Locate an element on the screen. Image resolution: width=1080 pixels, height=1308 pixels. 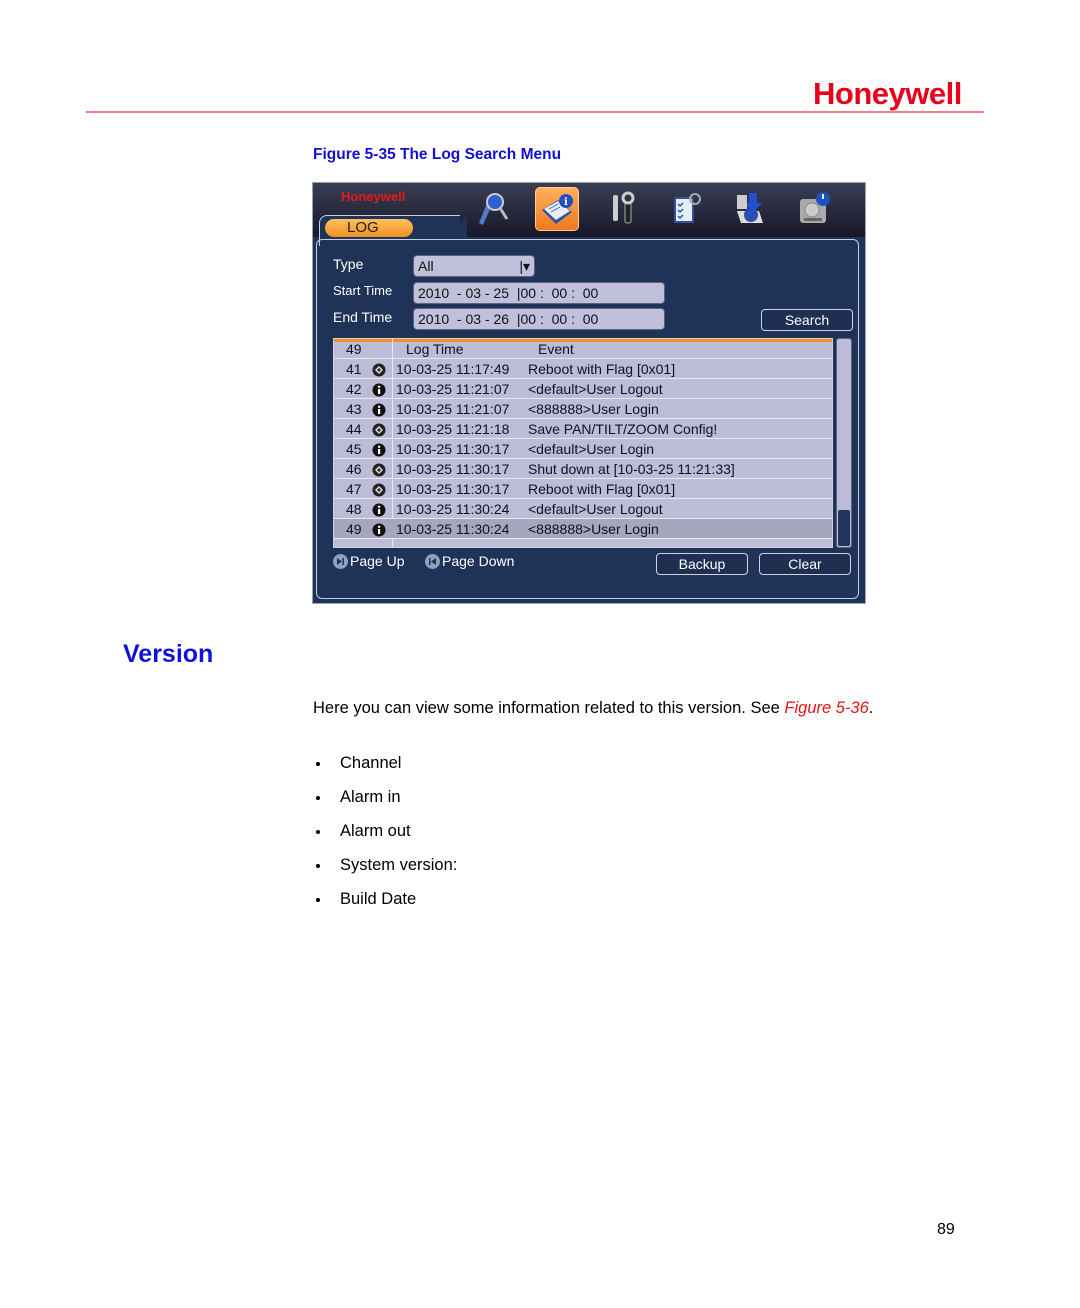
table-row: 45 10-03-25 11:30:17 <default>User Login is located at coordinates (583, 449).